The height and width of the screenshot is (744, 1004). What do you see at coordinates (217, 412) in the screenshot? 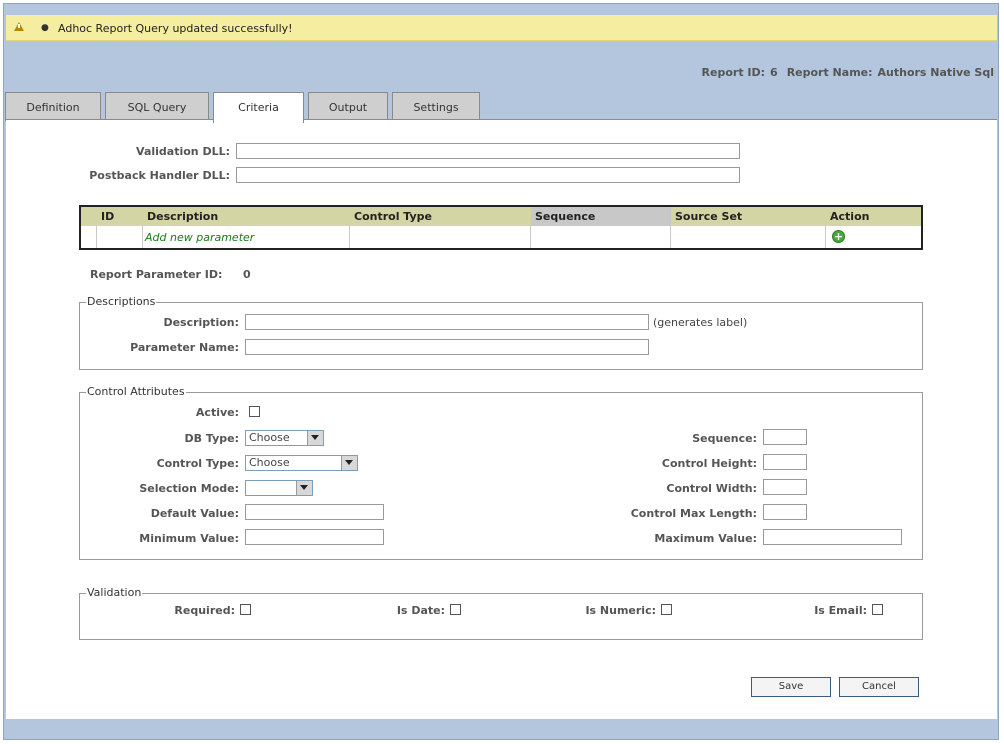
I see `active-label: Active:` at bounding box center [217, 412].